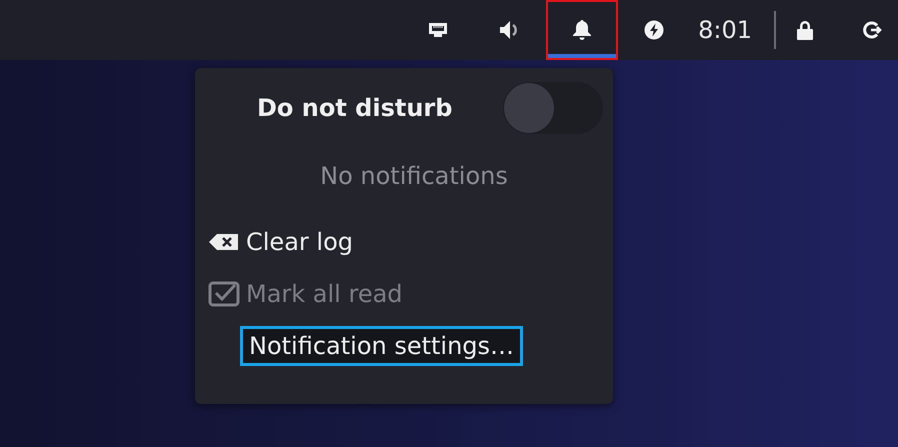  I want to click on indicator-button, so click(582, 30).